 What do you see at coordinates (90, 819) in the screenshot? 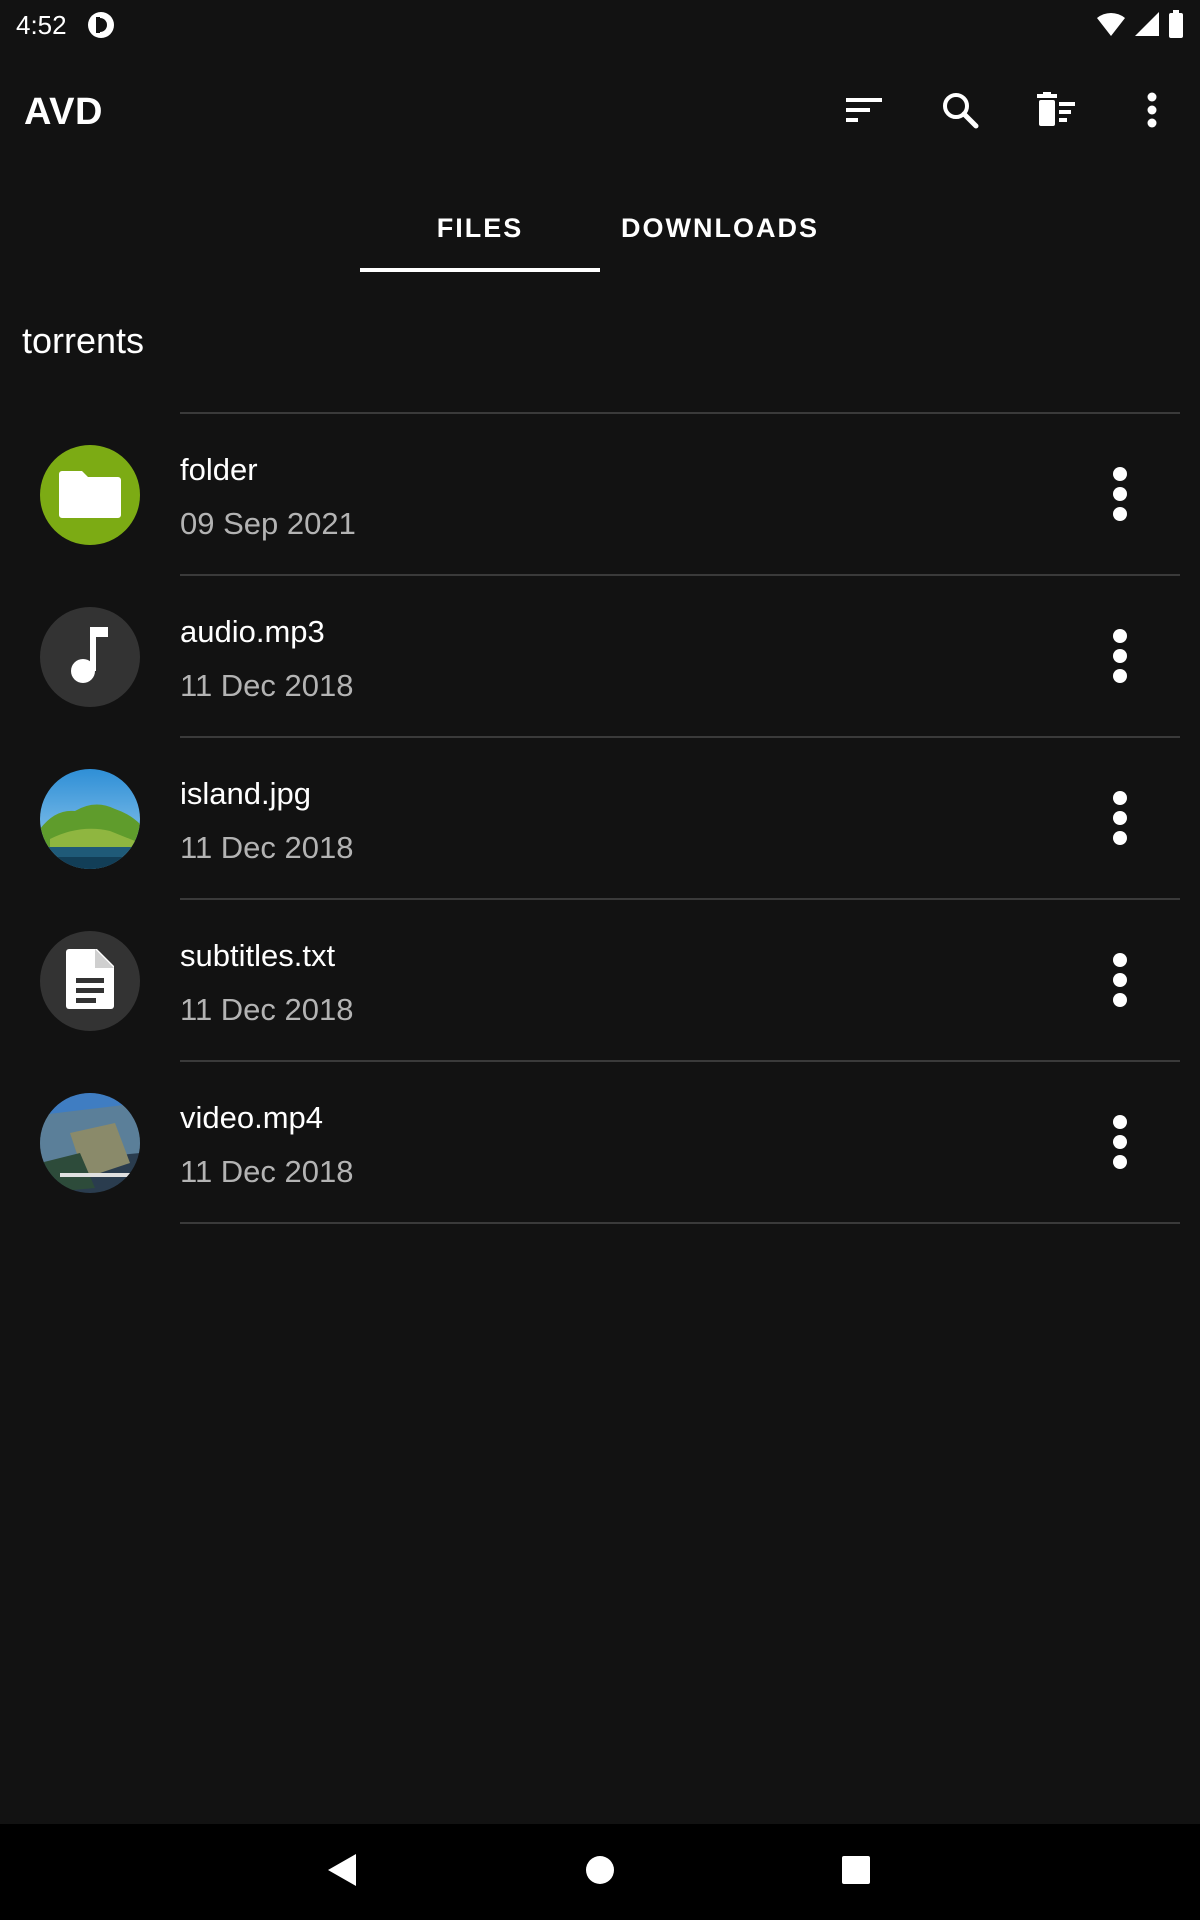
I see `image-thumbnail` at bounding box center [90, 819].